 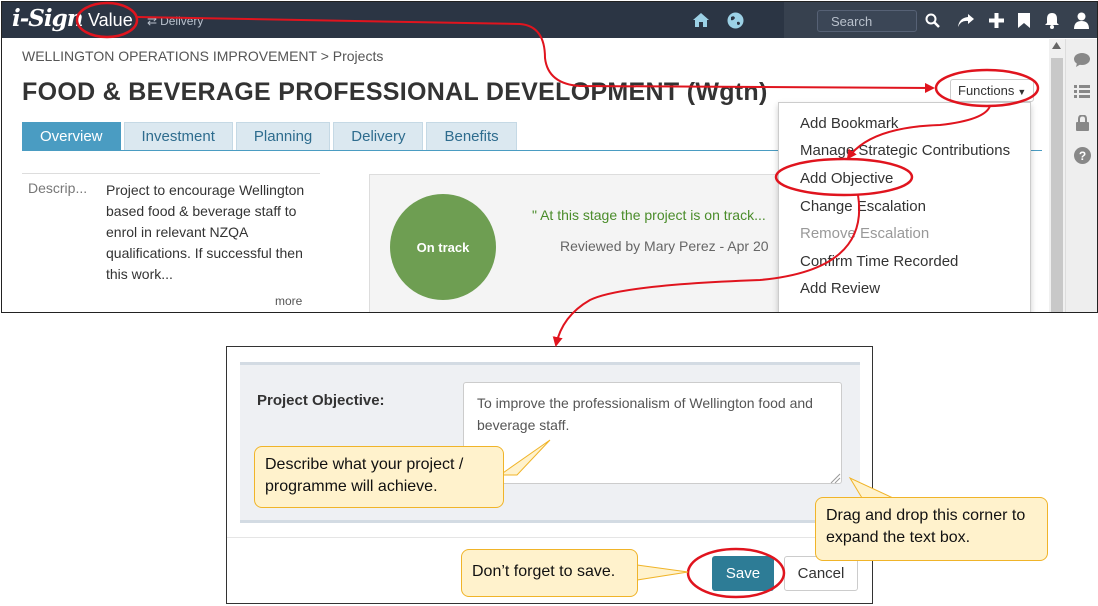 What do you see at coordinates (844, 177) in the screenshot?
I see `highlight-add-objective-ellipse` at bounding box center [844, 177].